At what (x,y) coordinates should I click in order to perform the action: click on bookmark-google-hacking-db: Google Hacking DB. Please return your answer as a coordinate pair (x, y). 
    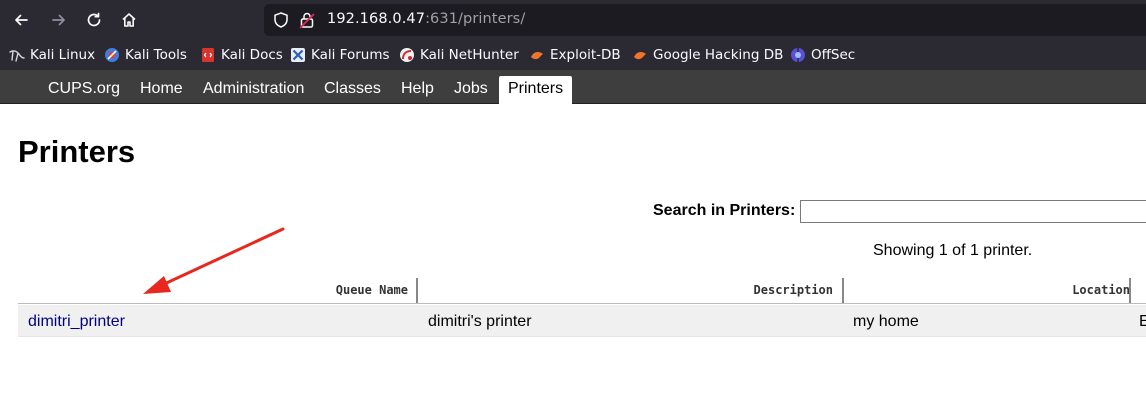
    Looking at the image, I should click on (707, 55).